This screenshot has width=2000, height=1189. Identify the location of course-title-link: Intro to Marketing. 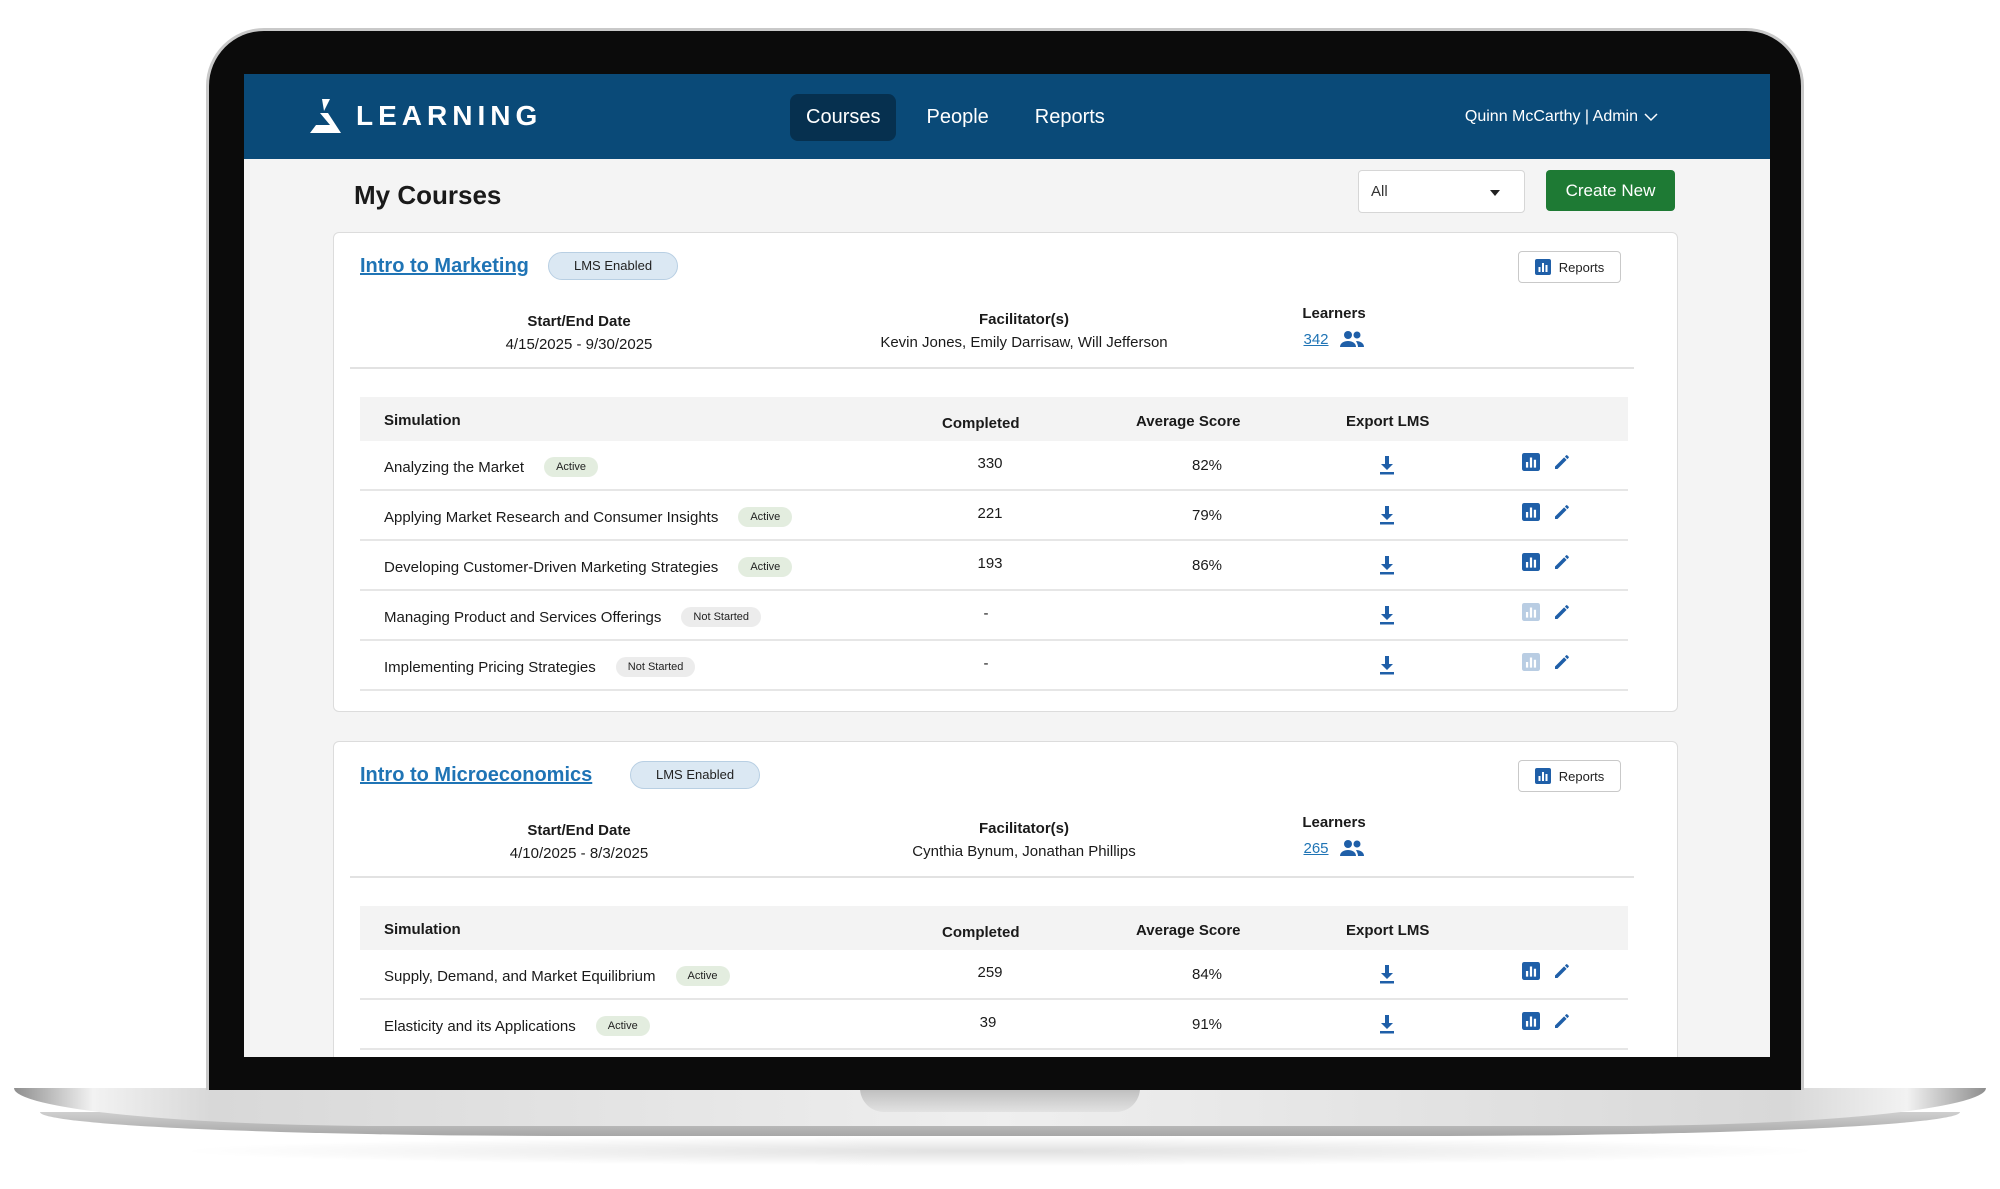
(444, 266).